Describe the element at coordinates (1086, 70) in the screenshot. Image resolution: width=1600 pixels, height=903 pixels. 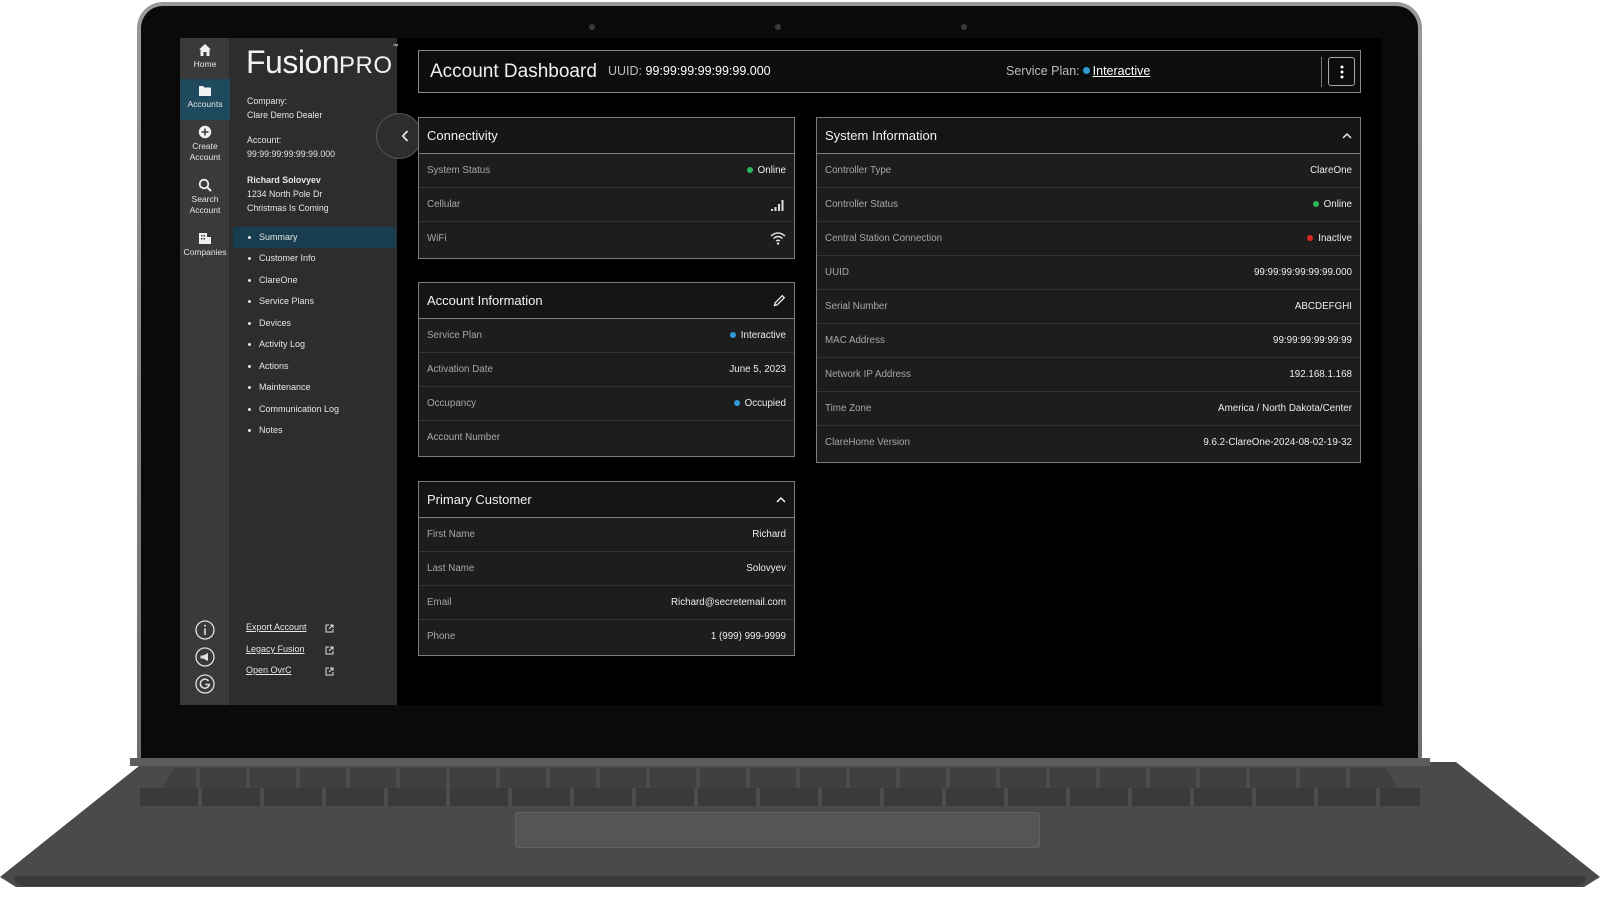
I see `plan-status-dot` at that location.